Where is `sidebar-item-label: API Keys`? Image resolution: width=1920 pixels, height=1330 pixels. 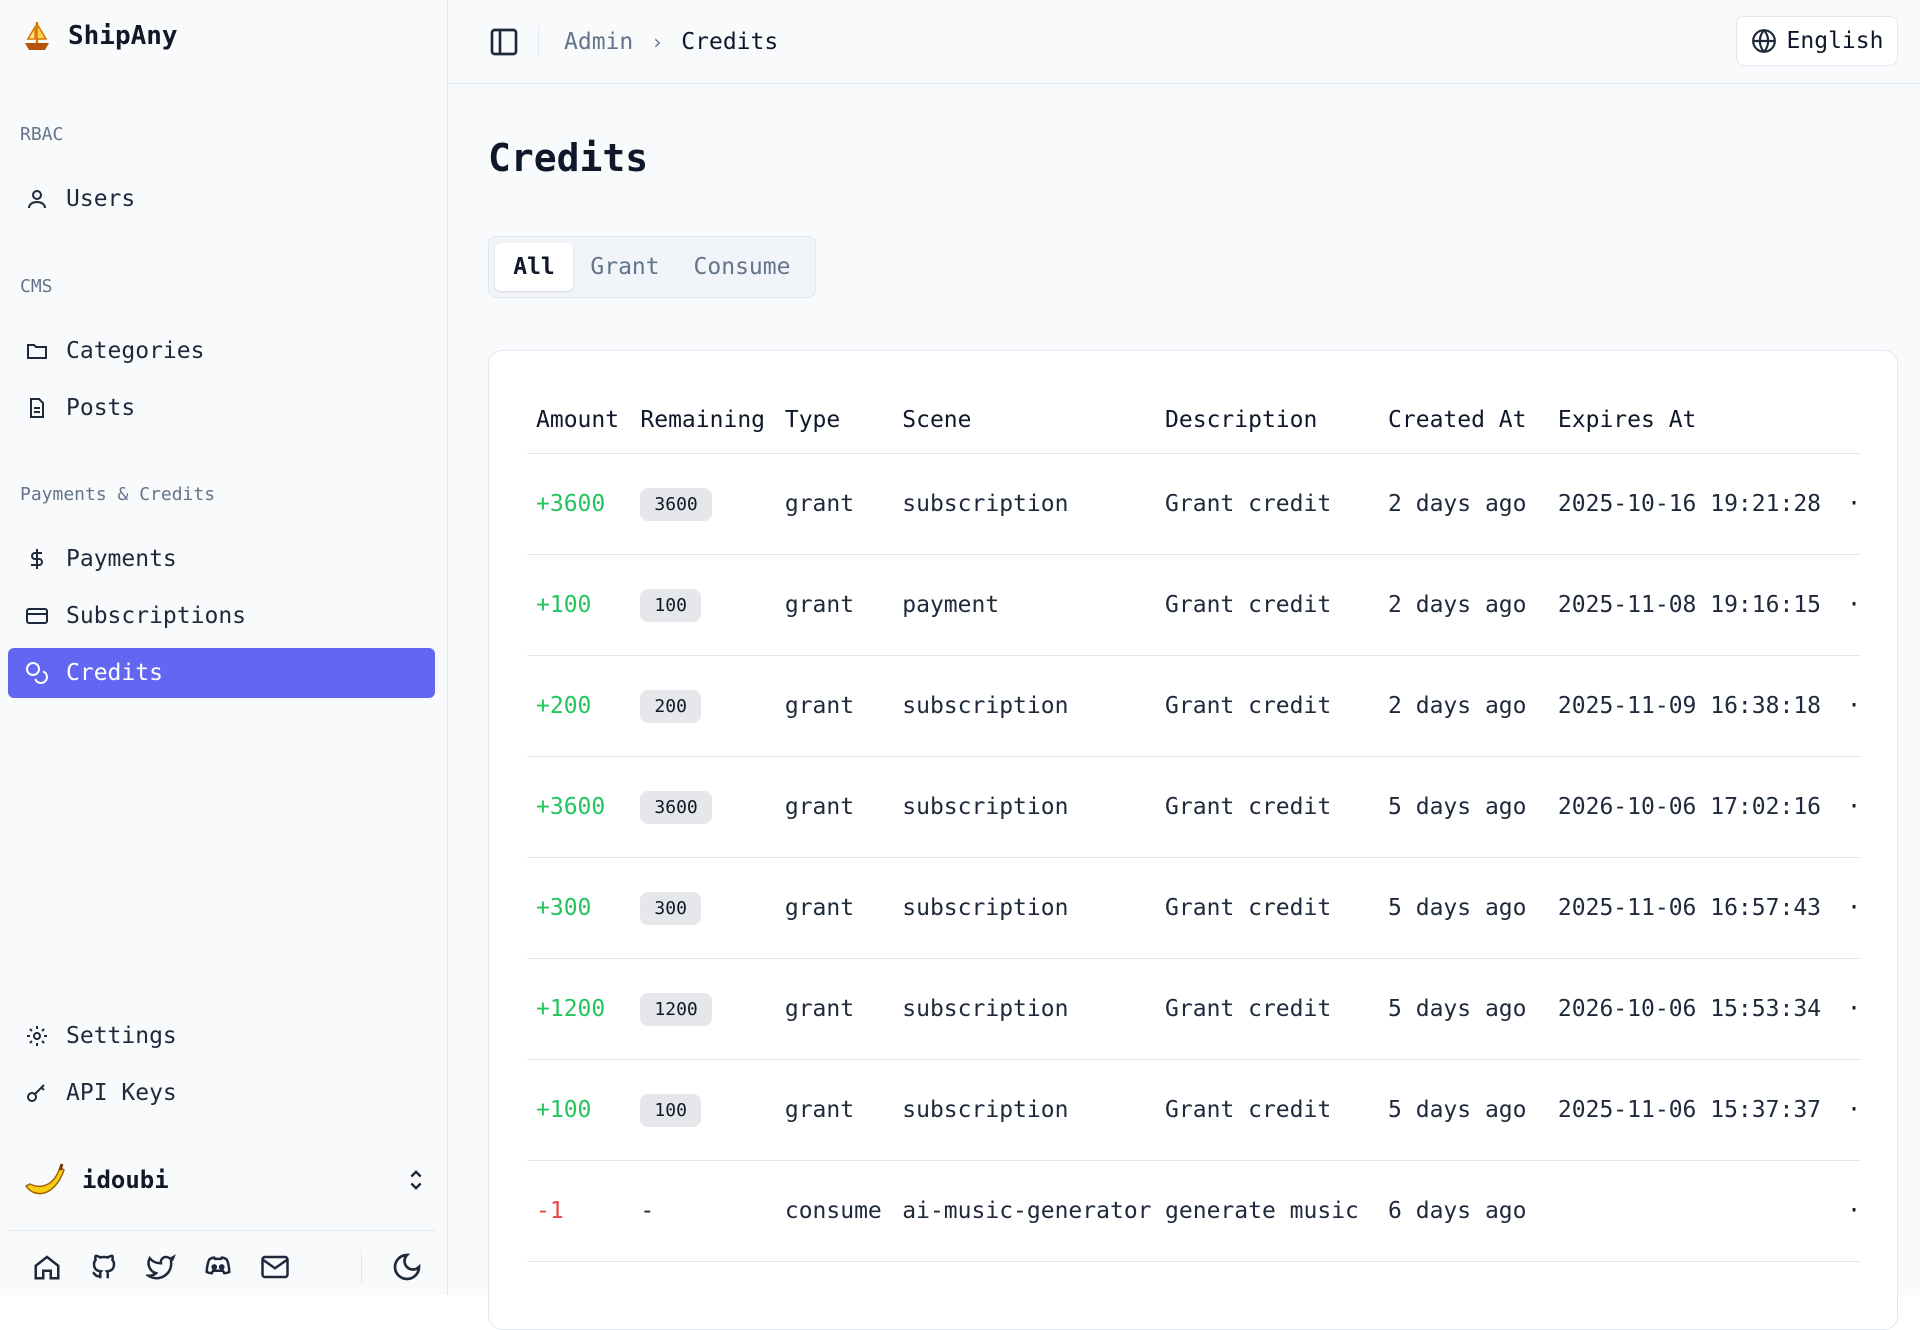
sidebar-item-label: API Keys is located at coordinates (121, 1093).